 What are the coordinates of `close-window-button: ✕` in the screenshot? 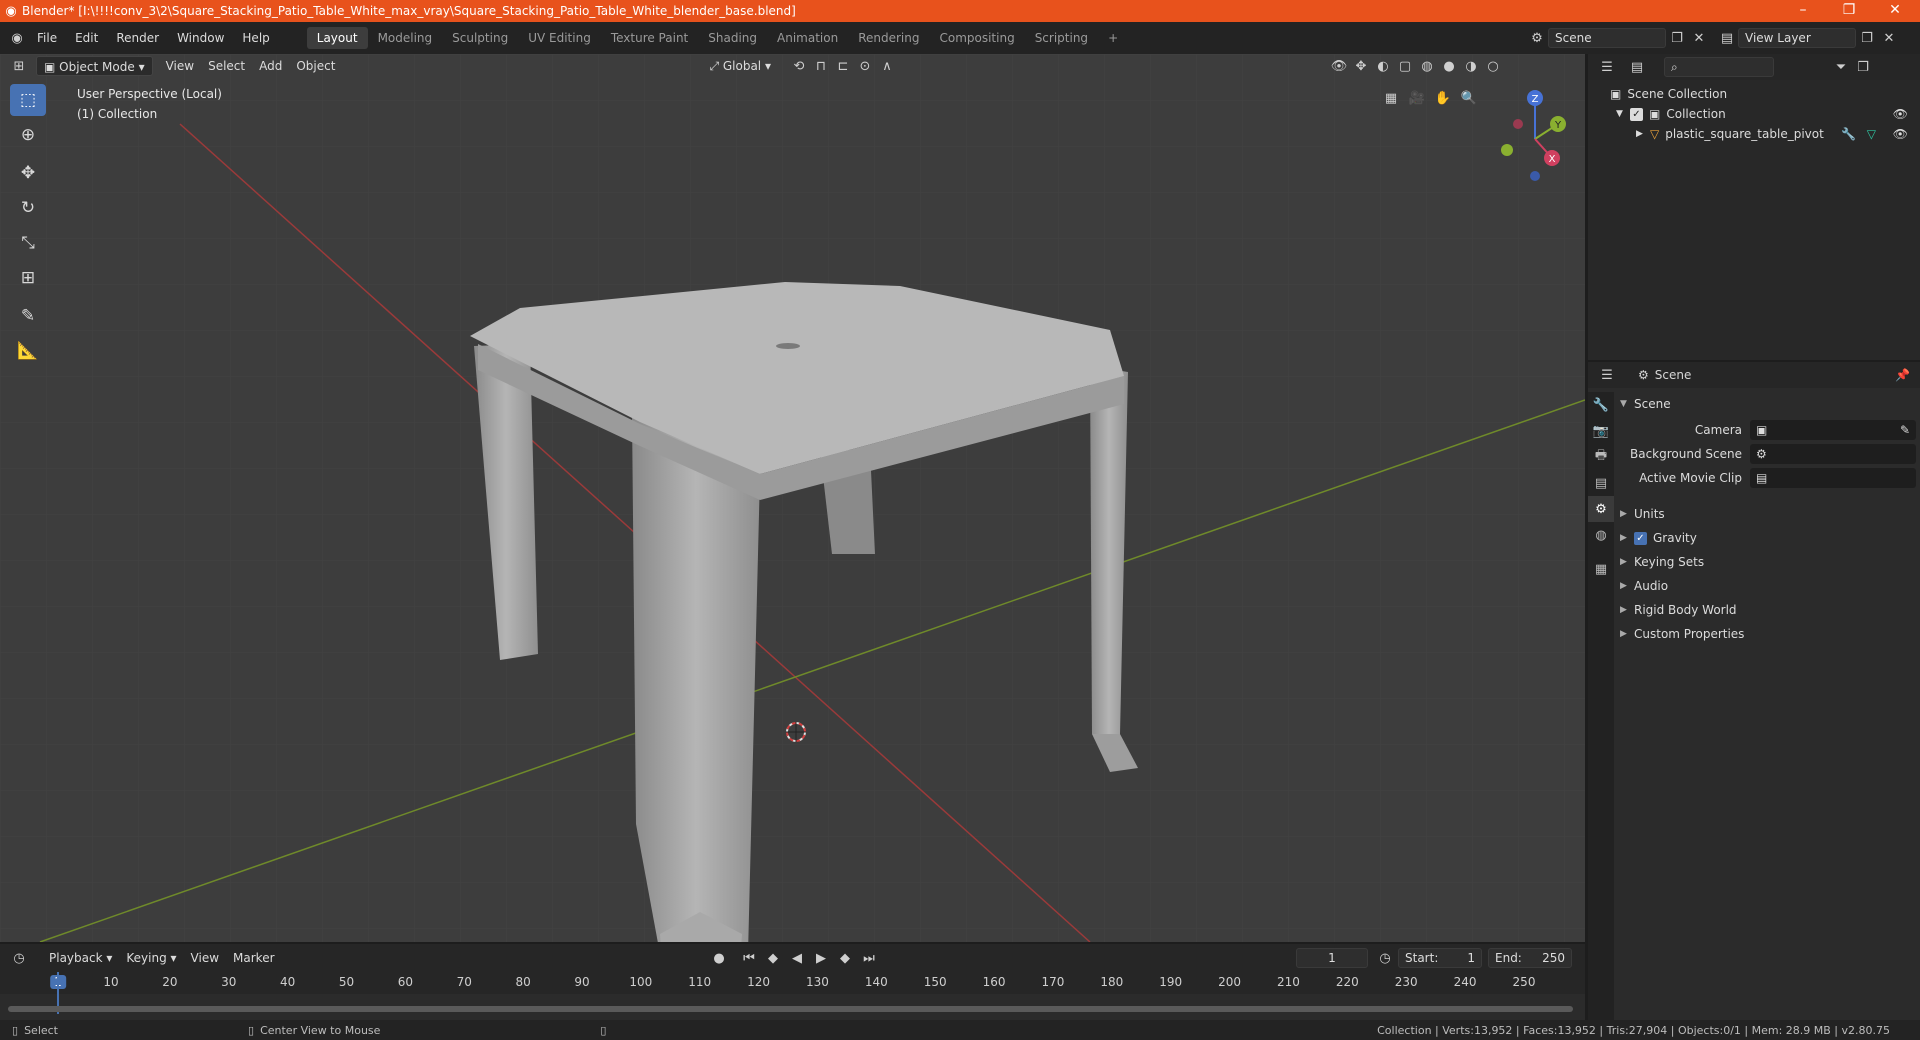 It's located at (1895, 11).